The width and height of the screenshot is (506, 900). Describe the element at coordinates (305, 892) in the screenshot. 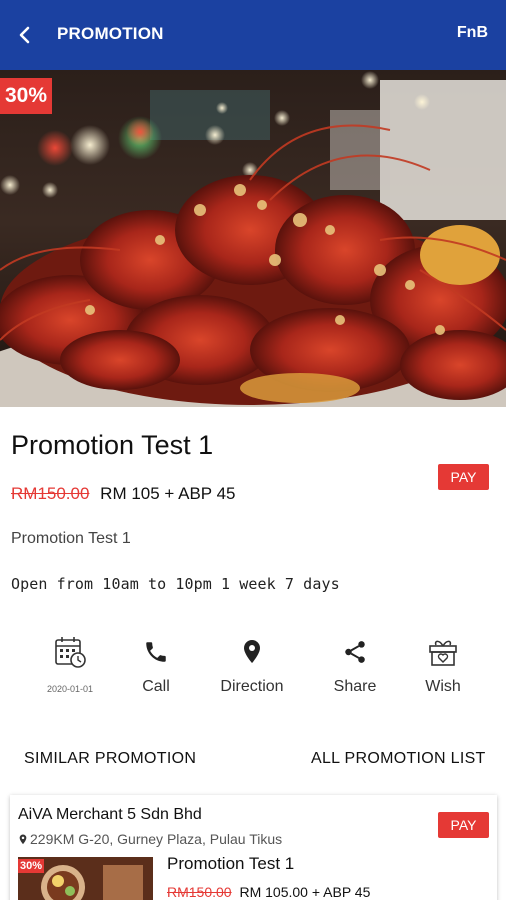

I see `card-discounted-price: RM 105.00 + ABP 45` at that location.